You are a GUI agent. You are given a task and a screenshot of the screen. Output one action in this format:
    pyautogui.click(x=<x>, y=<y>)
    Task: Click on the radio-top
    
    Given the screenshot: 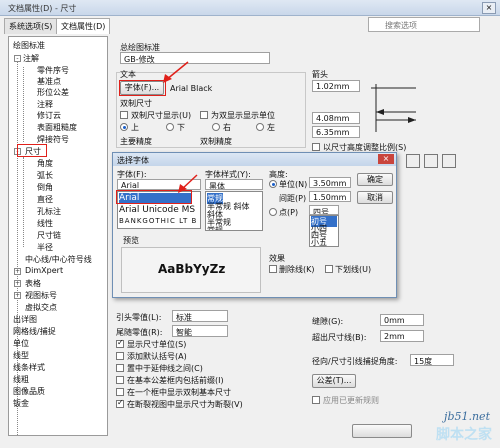 What is the action you would take?
    pyautogui.click(x=124, y=127)
    